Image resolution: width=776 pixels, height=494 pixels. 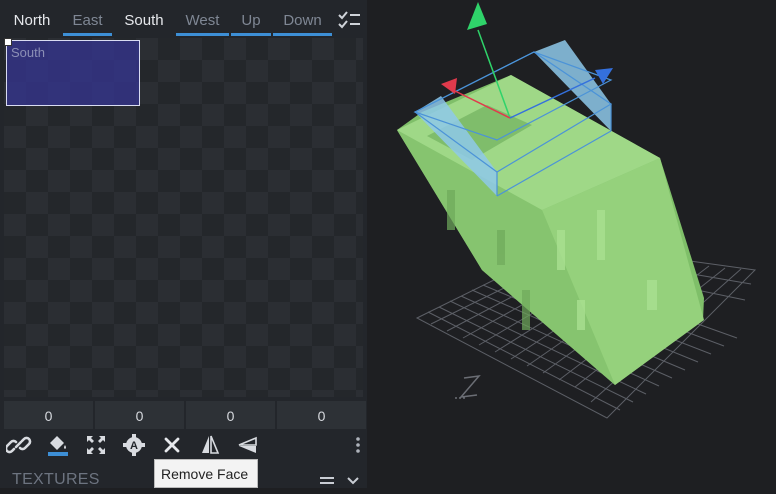 What do you see at coordinates (20, 445) in the screenshot?
I see `link-icon` at bounding box center [20, 445].